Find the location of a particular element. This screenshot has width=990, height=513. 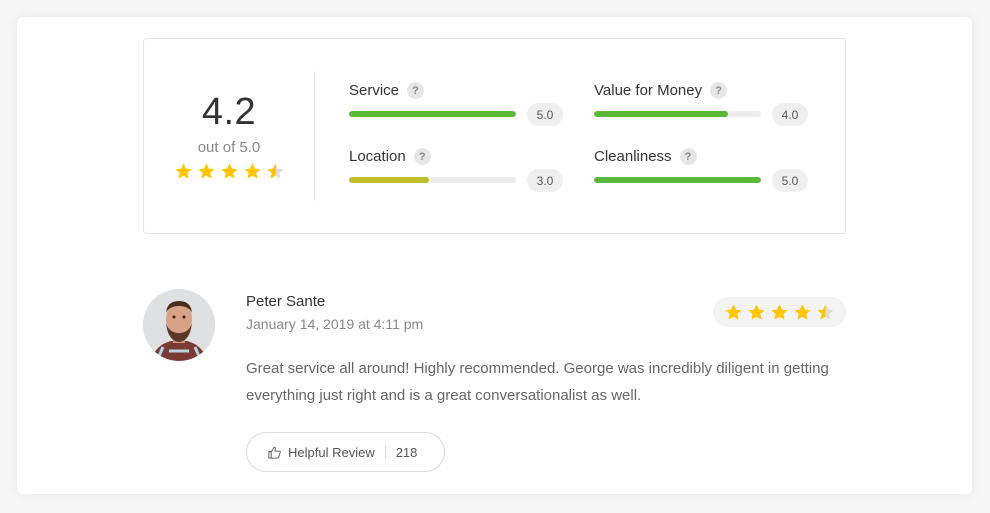

category-location: Location? 3.0 is located at coordinates (456, 173).